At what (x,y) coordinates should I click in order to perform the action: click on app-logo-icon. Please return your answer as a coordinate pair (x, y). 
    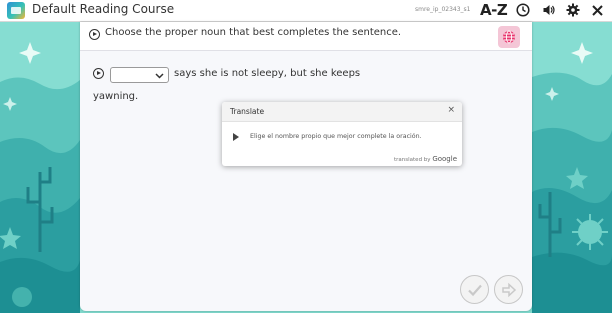
    Looking at the image, I should click on (16, 10).